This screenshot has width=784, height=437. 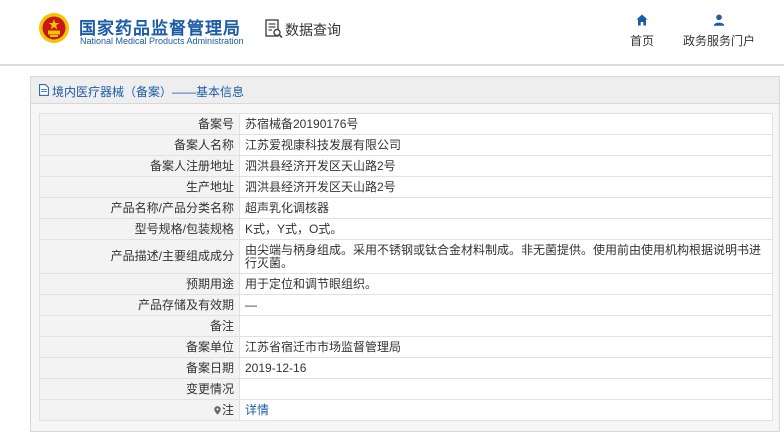 What do you see at coordinates (506, 229) in the screenshot?
I see `field-value: K式，Y式，O式。` at bounding box center [506, 229].